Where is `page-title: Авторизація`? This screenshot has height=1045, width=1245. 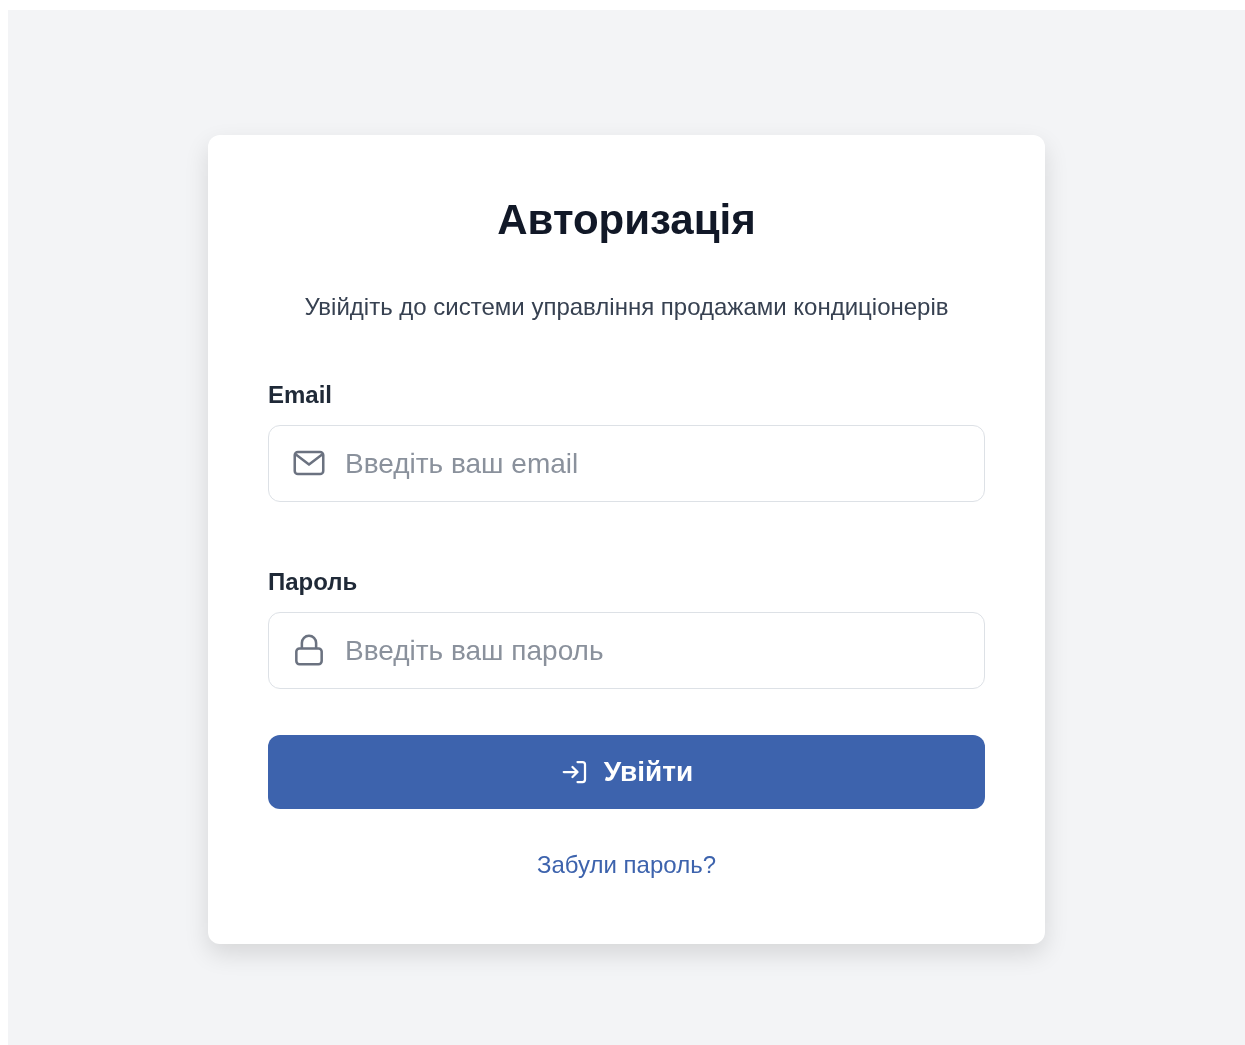
page-title: Авторизація is located at coordinates (626, 220).